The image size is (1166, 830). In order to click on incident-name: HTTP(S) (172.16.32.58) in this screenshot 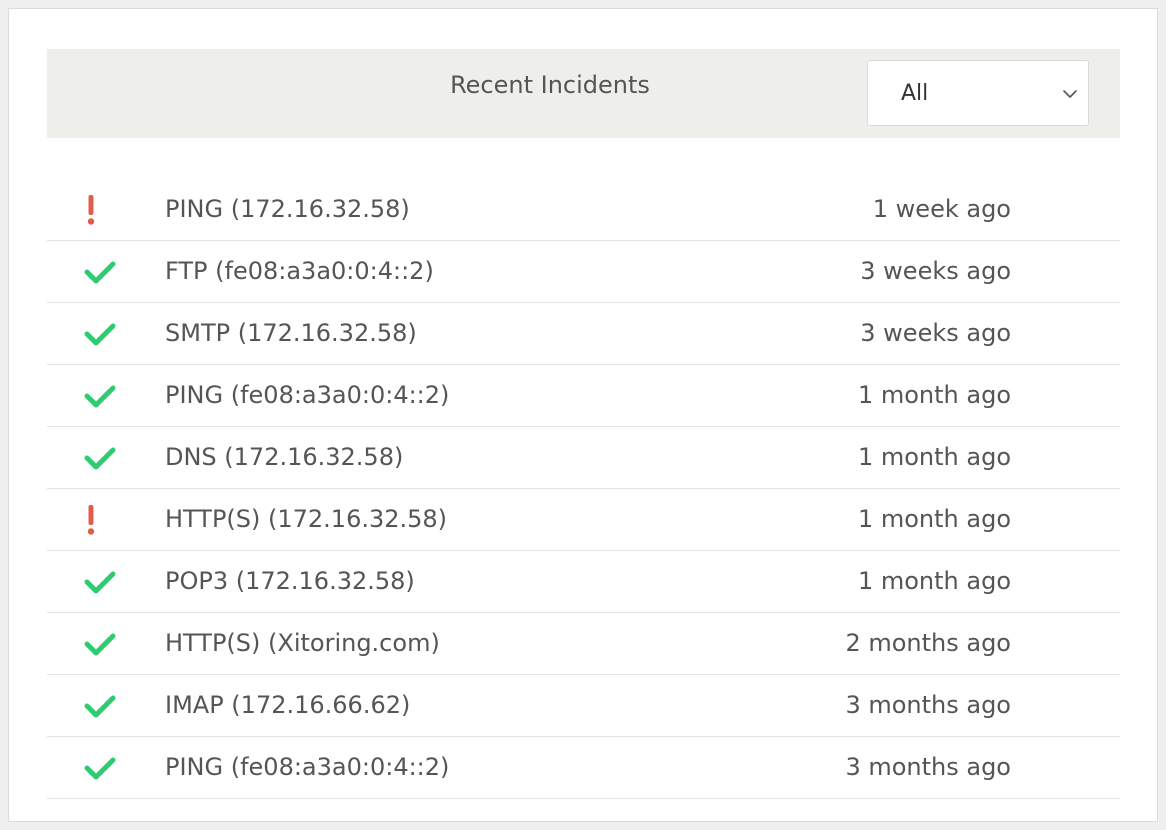, I will do `click(306, 519)`.